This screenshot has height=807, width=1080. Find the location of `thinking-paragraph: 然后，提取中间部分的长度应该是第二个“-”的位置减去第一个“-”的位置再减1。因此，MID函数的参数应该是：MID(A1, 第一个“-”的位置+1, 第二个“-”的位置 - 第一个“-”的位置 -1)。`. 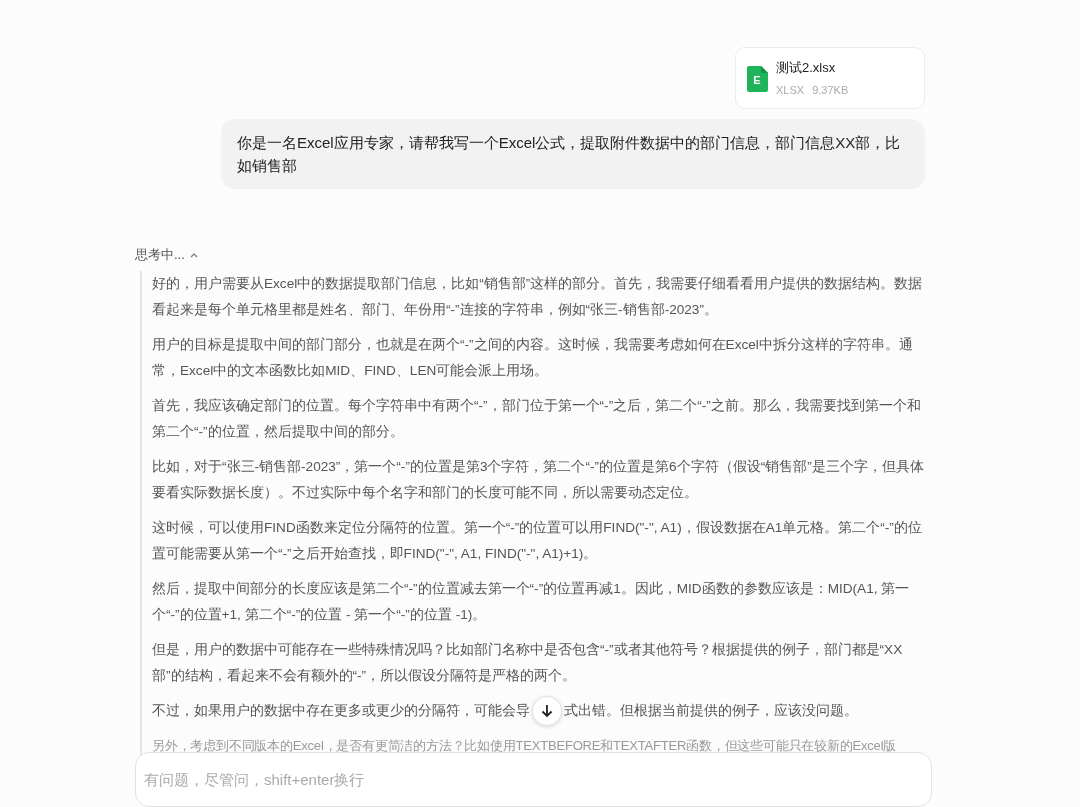

thinking-paragraph: 然后，提取中间部分的长度应该是第二个“-”的位置减去第一个“-”的位置再减1。因此，MID函数的参数应该是：MID(A1, 第一个“-”的位置+1, 第二个“-”的位置 - 第一个“-”的位置 -1)。 is located at coordinates (531, 601).